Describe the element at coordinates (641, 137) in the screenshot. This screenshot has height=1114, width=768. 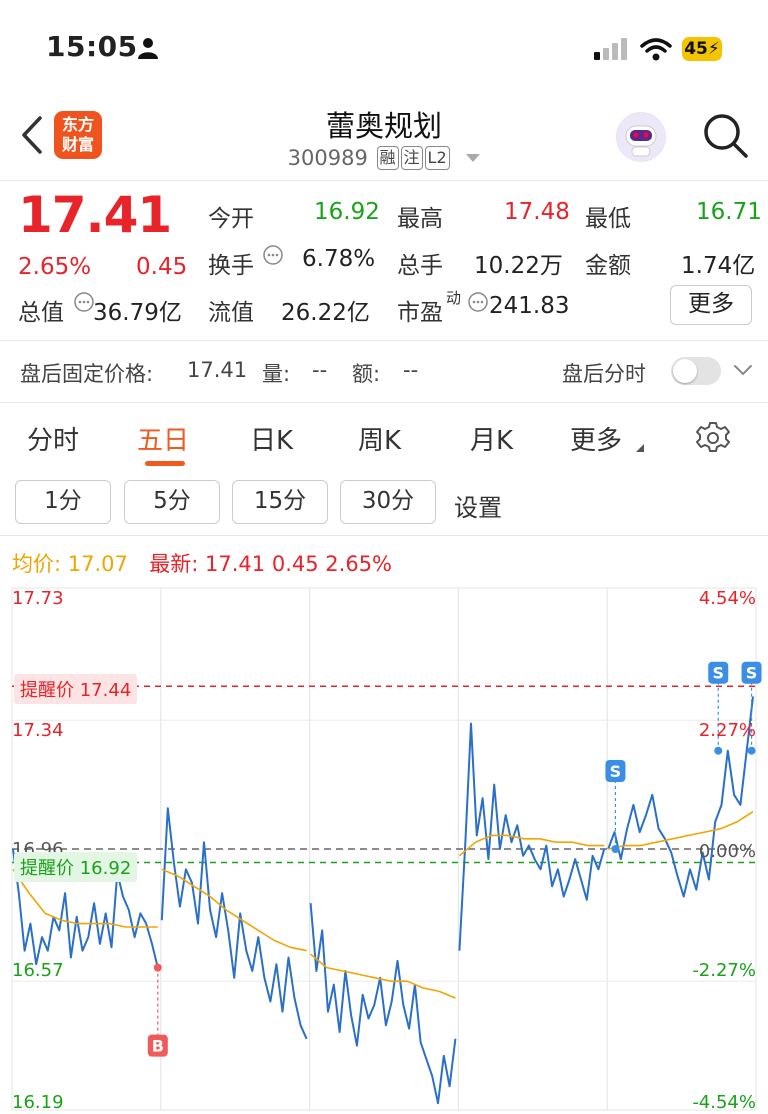
I see `robot-avatar-icon` at that location.